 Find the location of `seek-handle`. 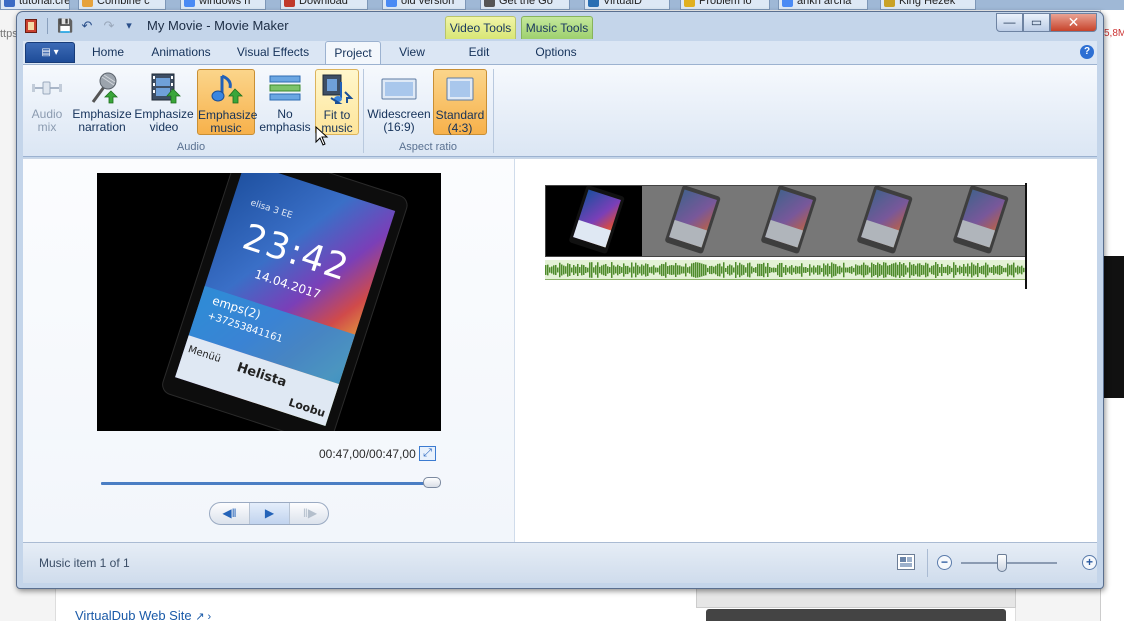

seek-handle is located at coordinates (432, 482).